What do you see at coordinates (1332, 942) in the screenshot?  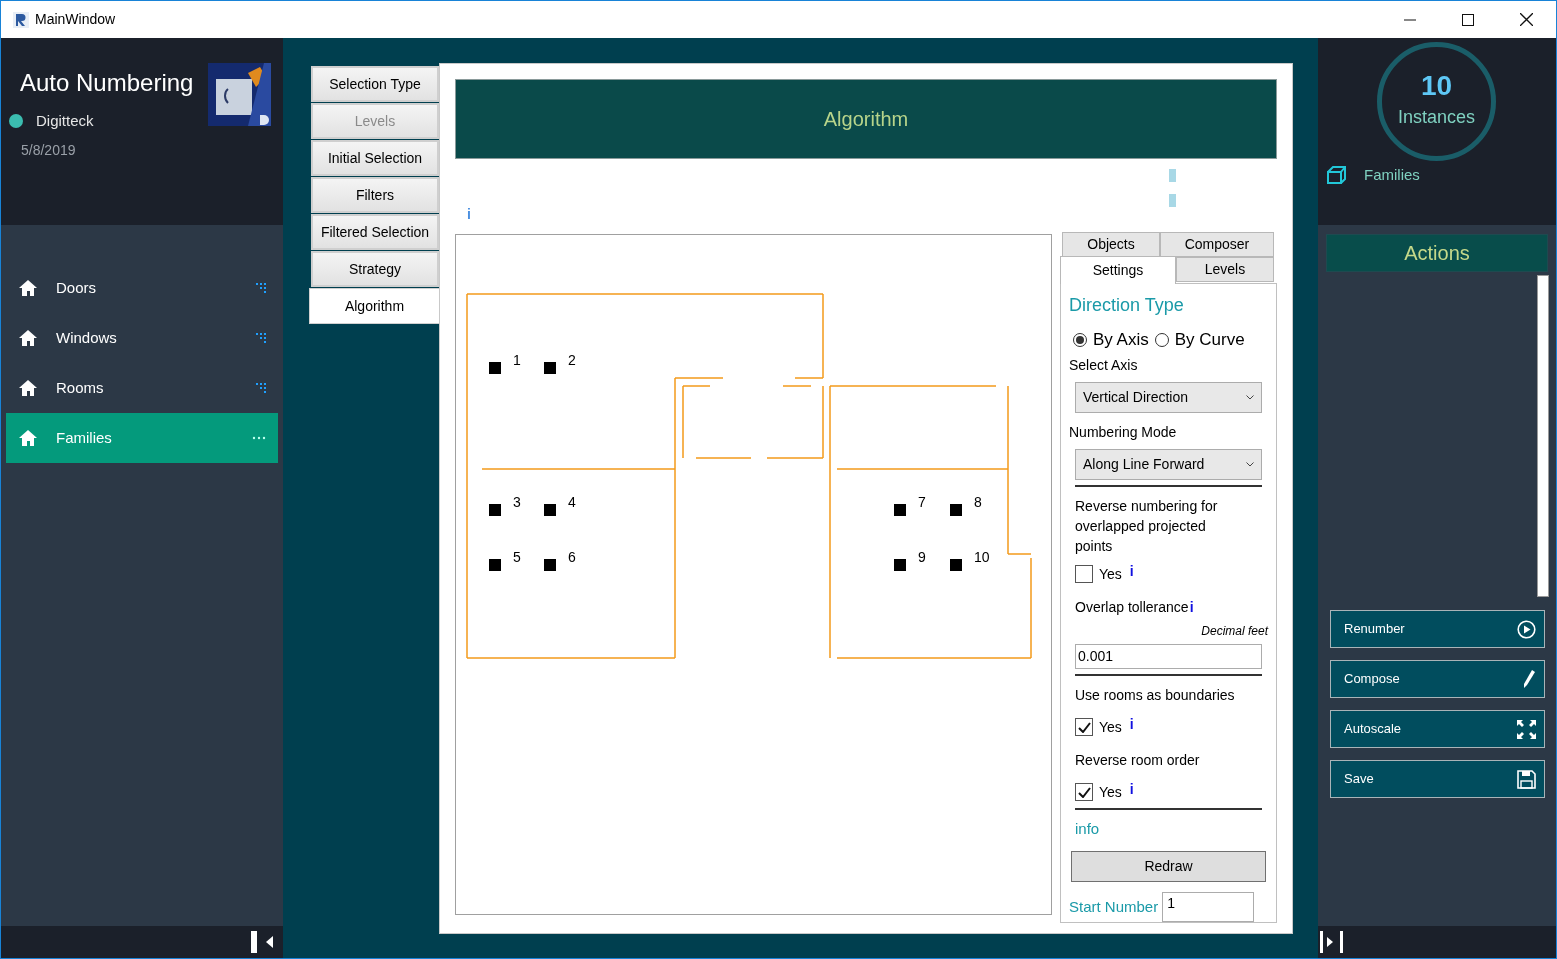 I see `expand-panel-icon` at bounding box center [1332, 942].